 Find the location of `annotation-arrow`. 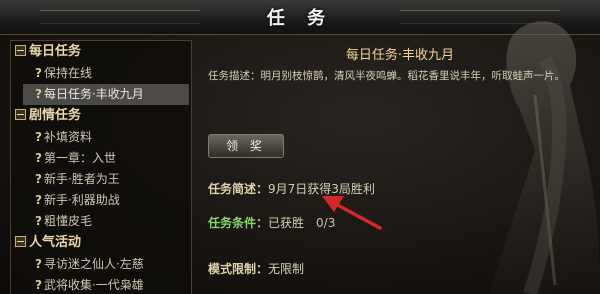

annotation-arrow is located at coordinates (352, 213).